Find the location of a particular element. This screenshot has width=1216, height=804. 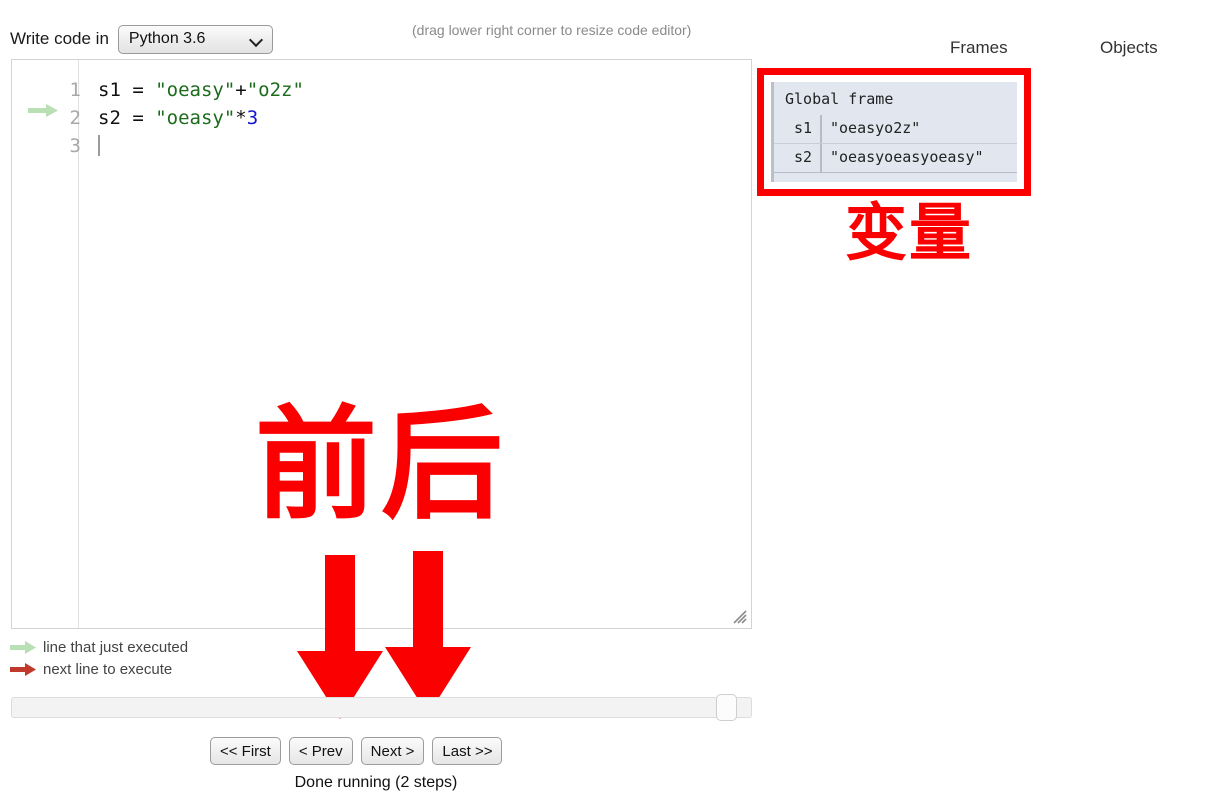

editor-toolbar: Write code in Python 3.6 is located at coordinates (141, 39).